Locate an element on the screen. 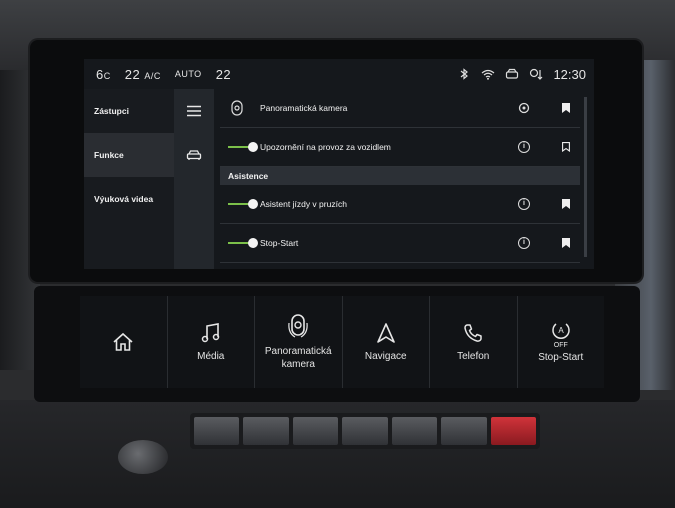 The image size is (675, 508). right-temperature: 22 is located at coordinates (223, 74).